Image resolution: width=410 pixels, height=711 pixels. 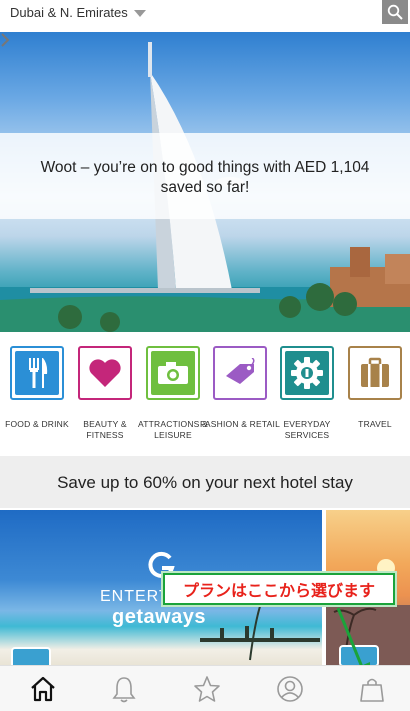 I want to click on fork-knife-icon, so click(x=38, y=373).